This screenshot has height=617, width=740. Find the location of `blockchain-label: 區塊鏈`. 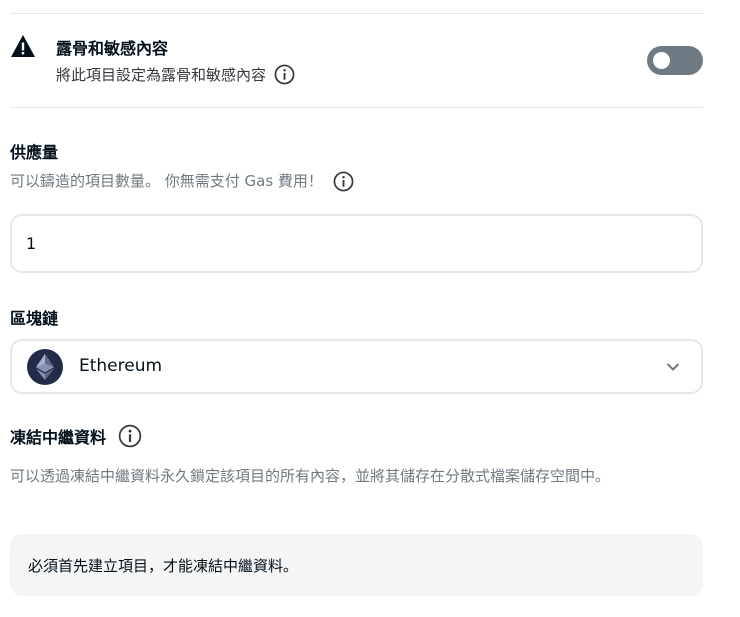

blockchain-label: 區塊鏈 is located at coordinates (34, 318).